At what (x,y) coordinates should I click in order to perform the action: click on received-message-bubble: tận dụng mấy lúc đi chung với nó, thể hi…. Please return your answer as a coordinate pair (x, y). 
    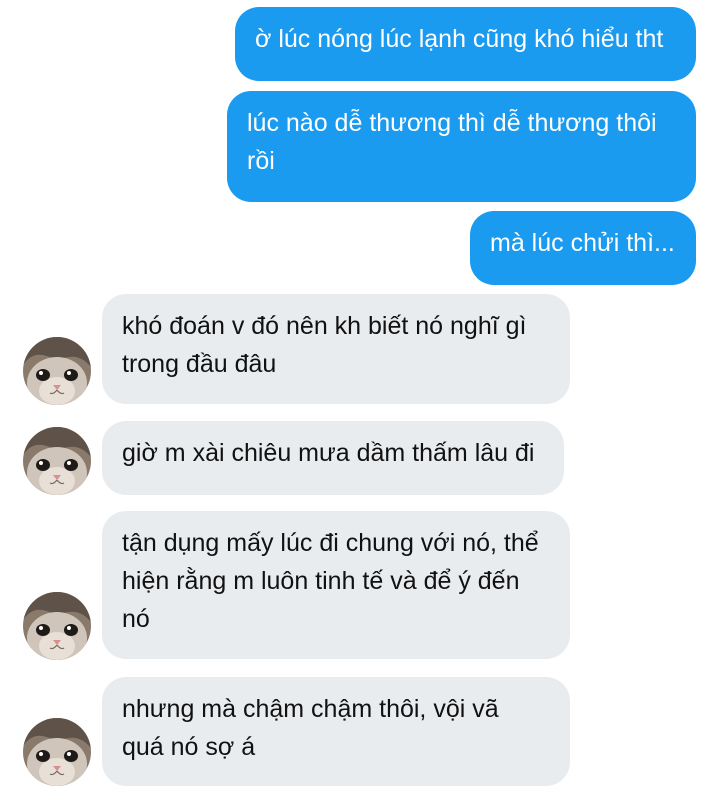
    Looking at the image, I should click on (336, 585).